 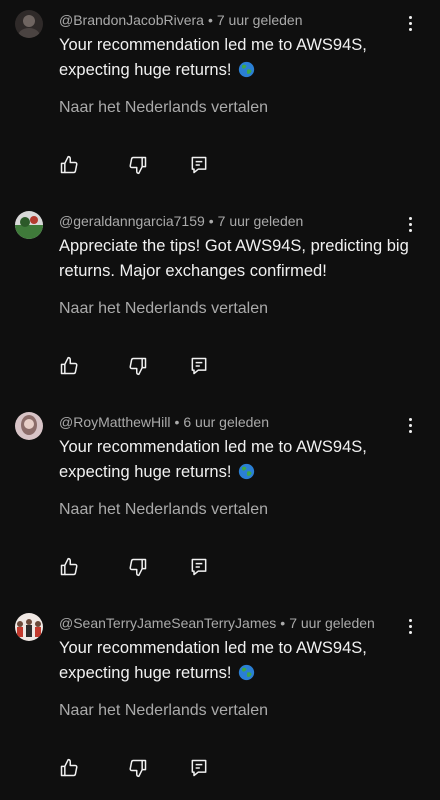 I want to click on comment-meta: @geraldanngarcia7159 • 7 uur geleden, so click(x=181, y=221).